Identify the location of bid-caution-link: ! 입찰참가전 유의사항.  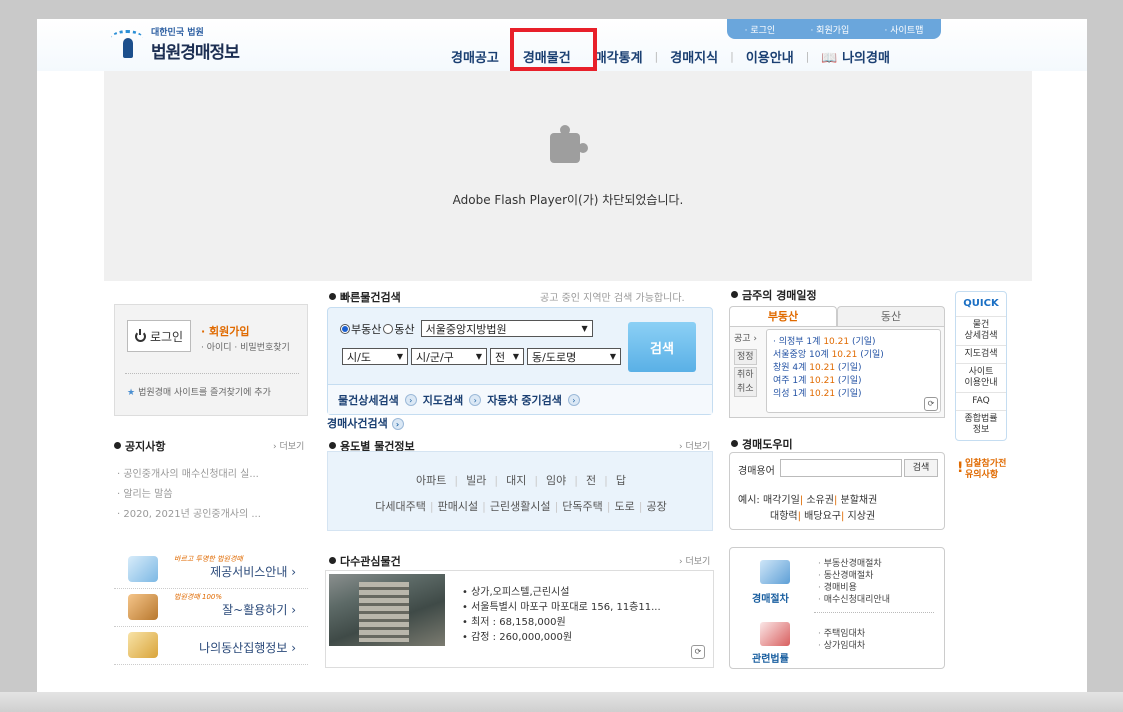
(987, 470).